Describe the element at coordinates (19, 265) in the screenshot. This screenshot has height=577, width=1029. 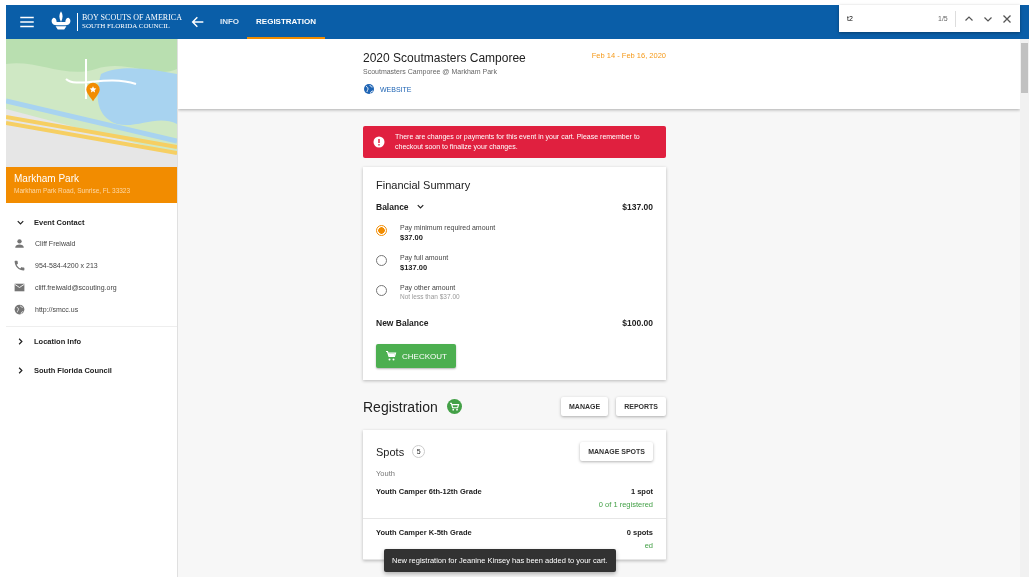
I see `phone-icon` at that location.